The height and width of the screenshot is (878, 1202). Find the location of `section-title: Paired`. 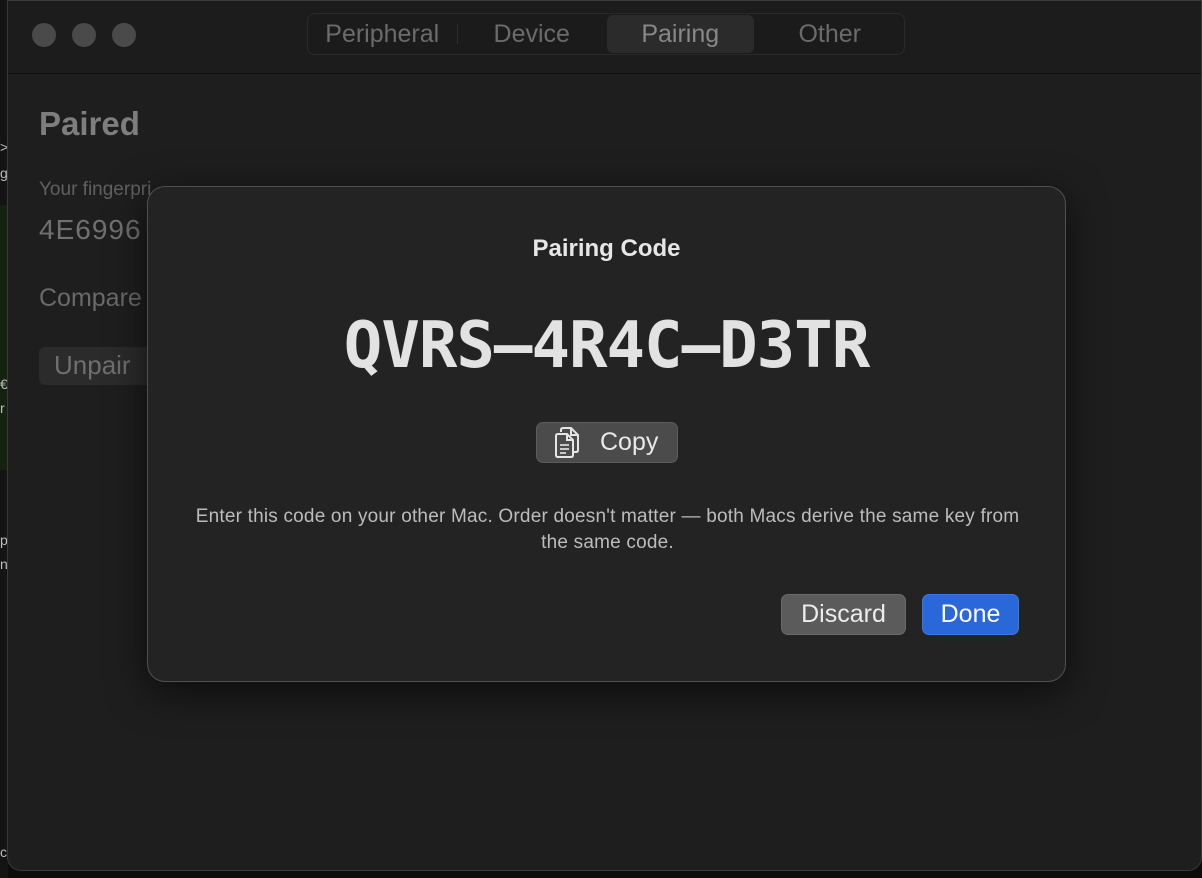

section-title: Paired is located at coordinates (89, 123).